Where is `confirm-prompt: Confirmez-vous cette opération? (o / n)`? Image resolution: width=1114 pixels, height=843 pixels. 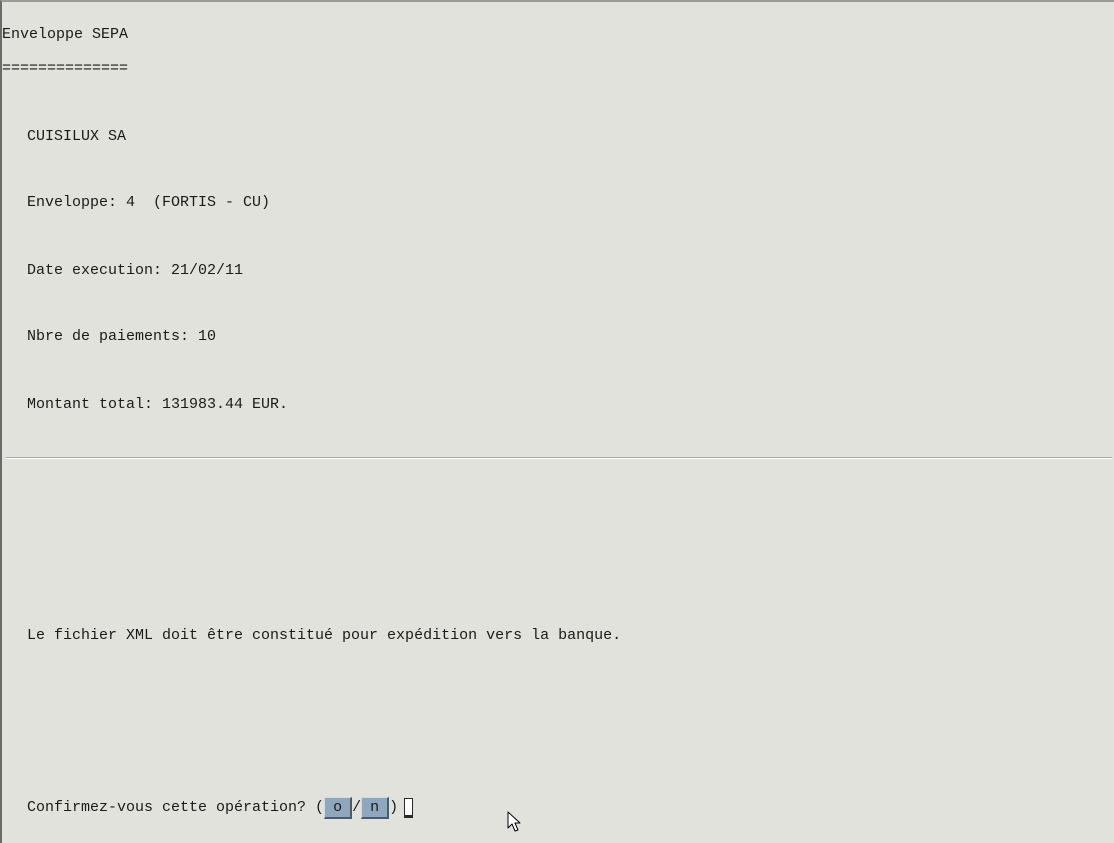 confirm-prompt: Confirmez-vous cette opération? (o / n) is located at coordinates (220, 808).